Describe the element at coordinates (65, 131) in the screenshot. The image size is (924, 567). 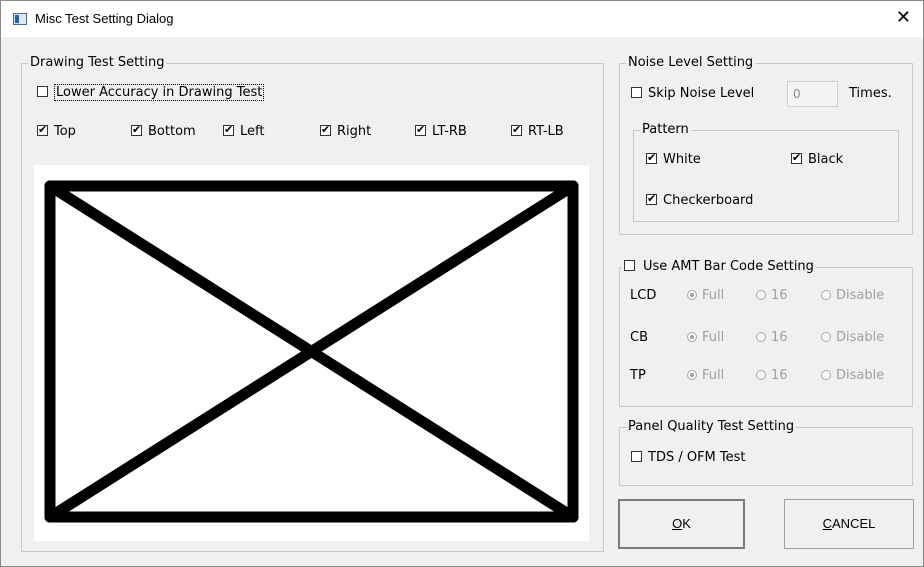
I see `line-top-label: Top` at that location.